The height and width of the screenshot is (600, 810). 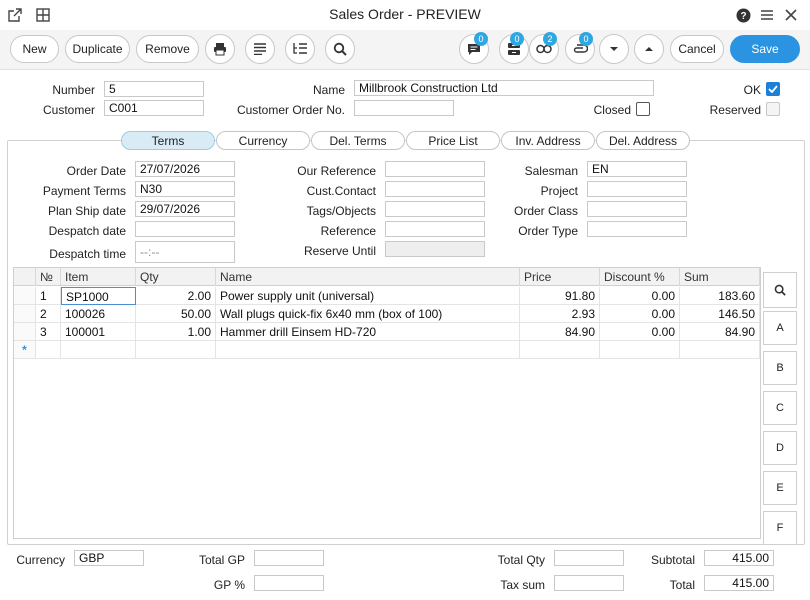 I want to click on column-set-f-button: F, so click(x=780, y=528).